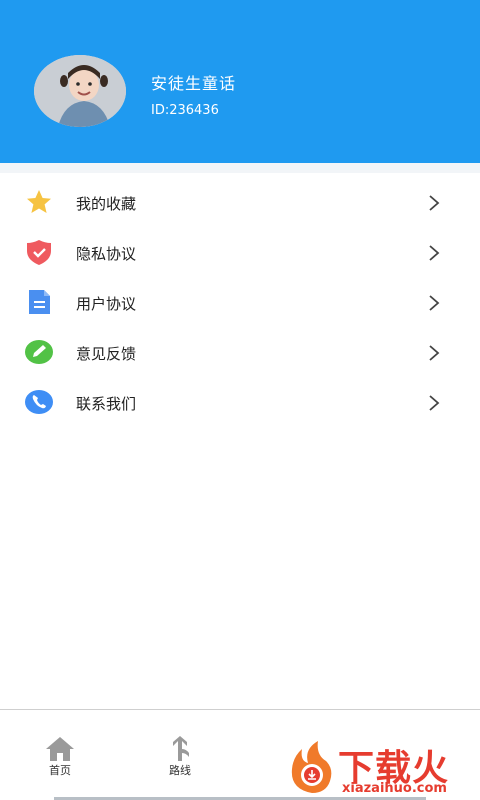 This screenshot has width=480, height=800. I want to click on nav-label: 首页, so click(60, 770).